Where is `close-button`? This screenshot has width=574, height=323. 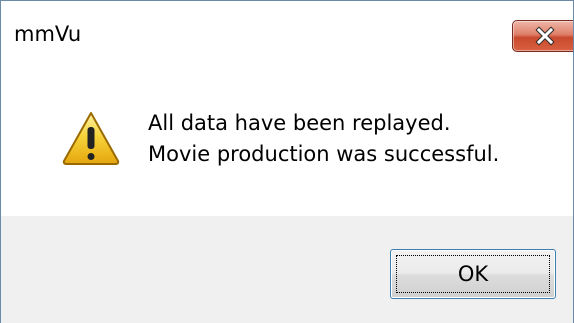
close-button is located at coordinates (543, 36).